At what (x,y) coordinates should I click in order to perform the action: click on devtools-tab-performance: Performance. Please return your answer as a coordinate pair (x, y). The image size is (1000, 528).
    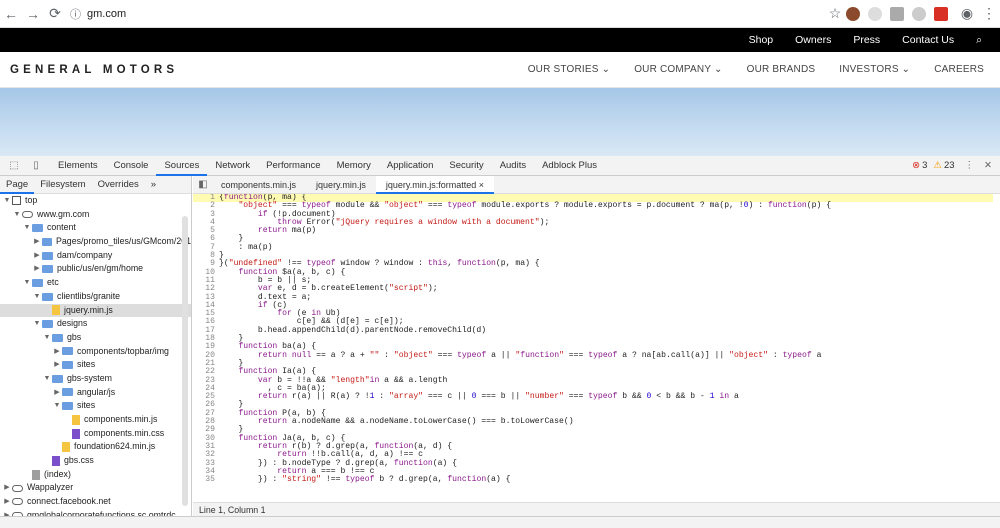
    Looking at the image, I should click on (293, 166).